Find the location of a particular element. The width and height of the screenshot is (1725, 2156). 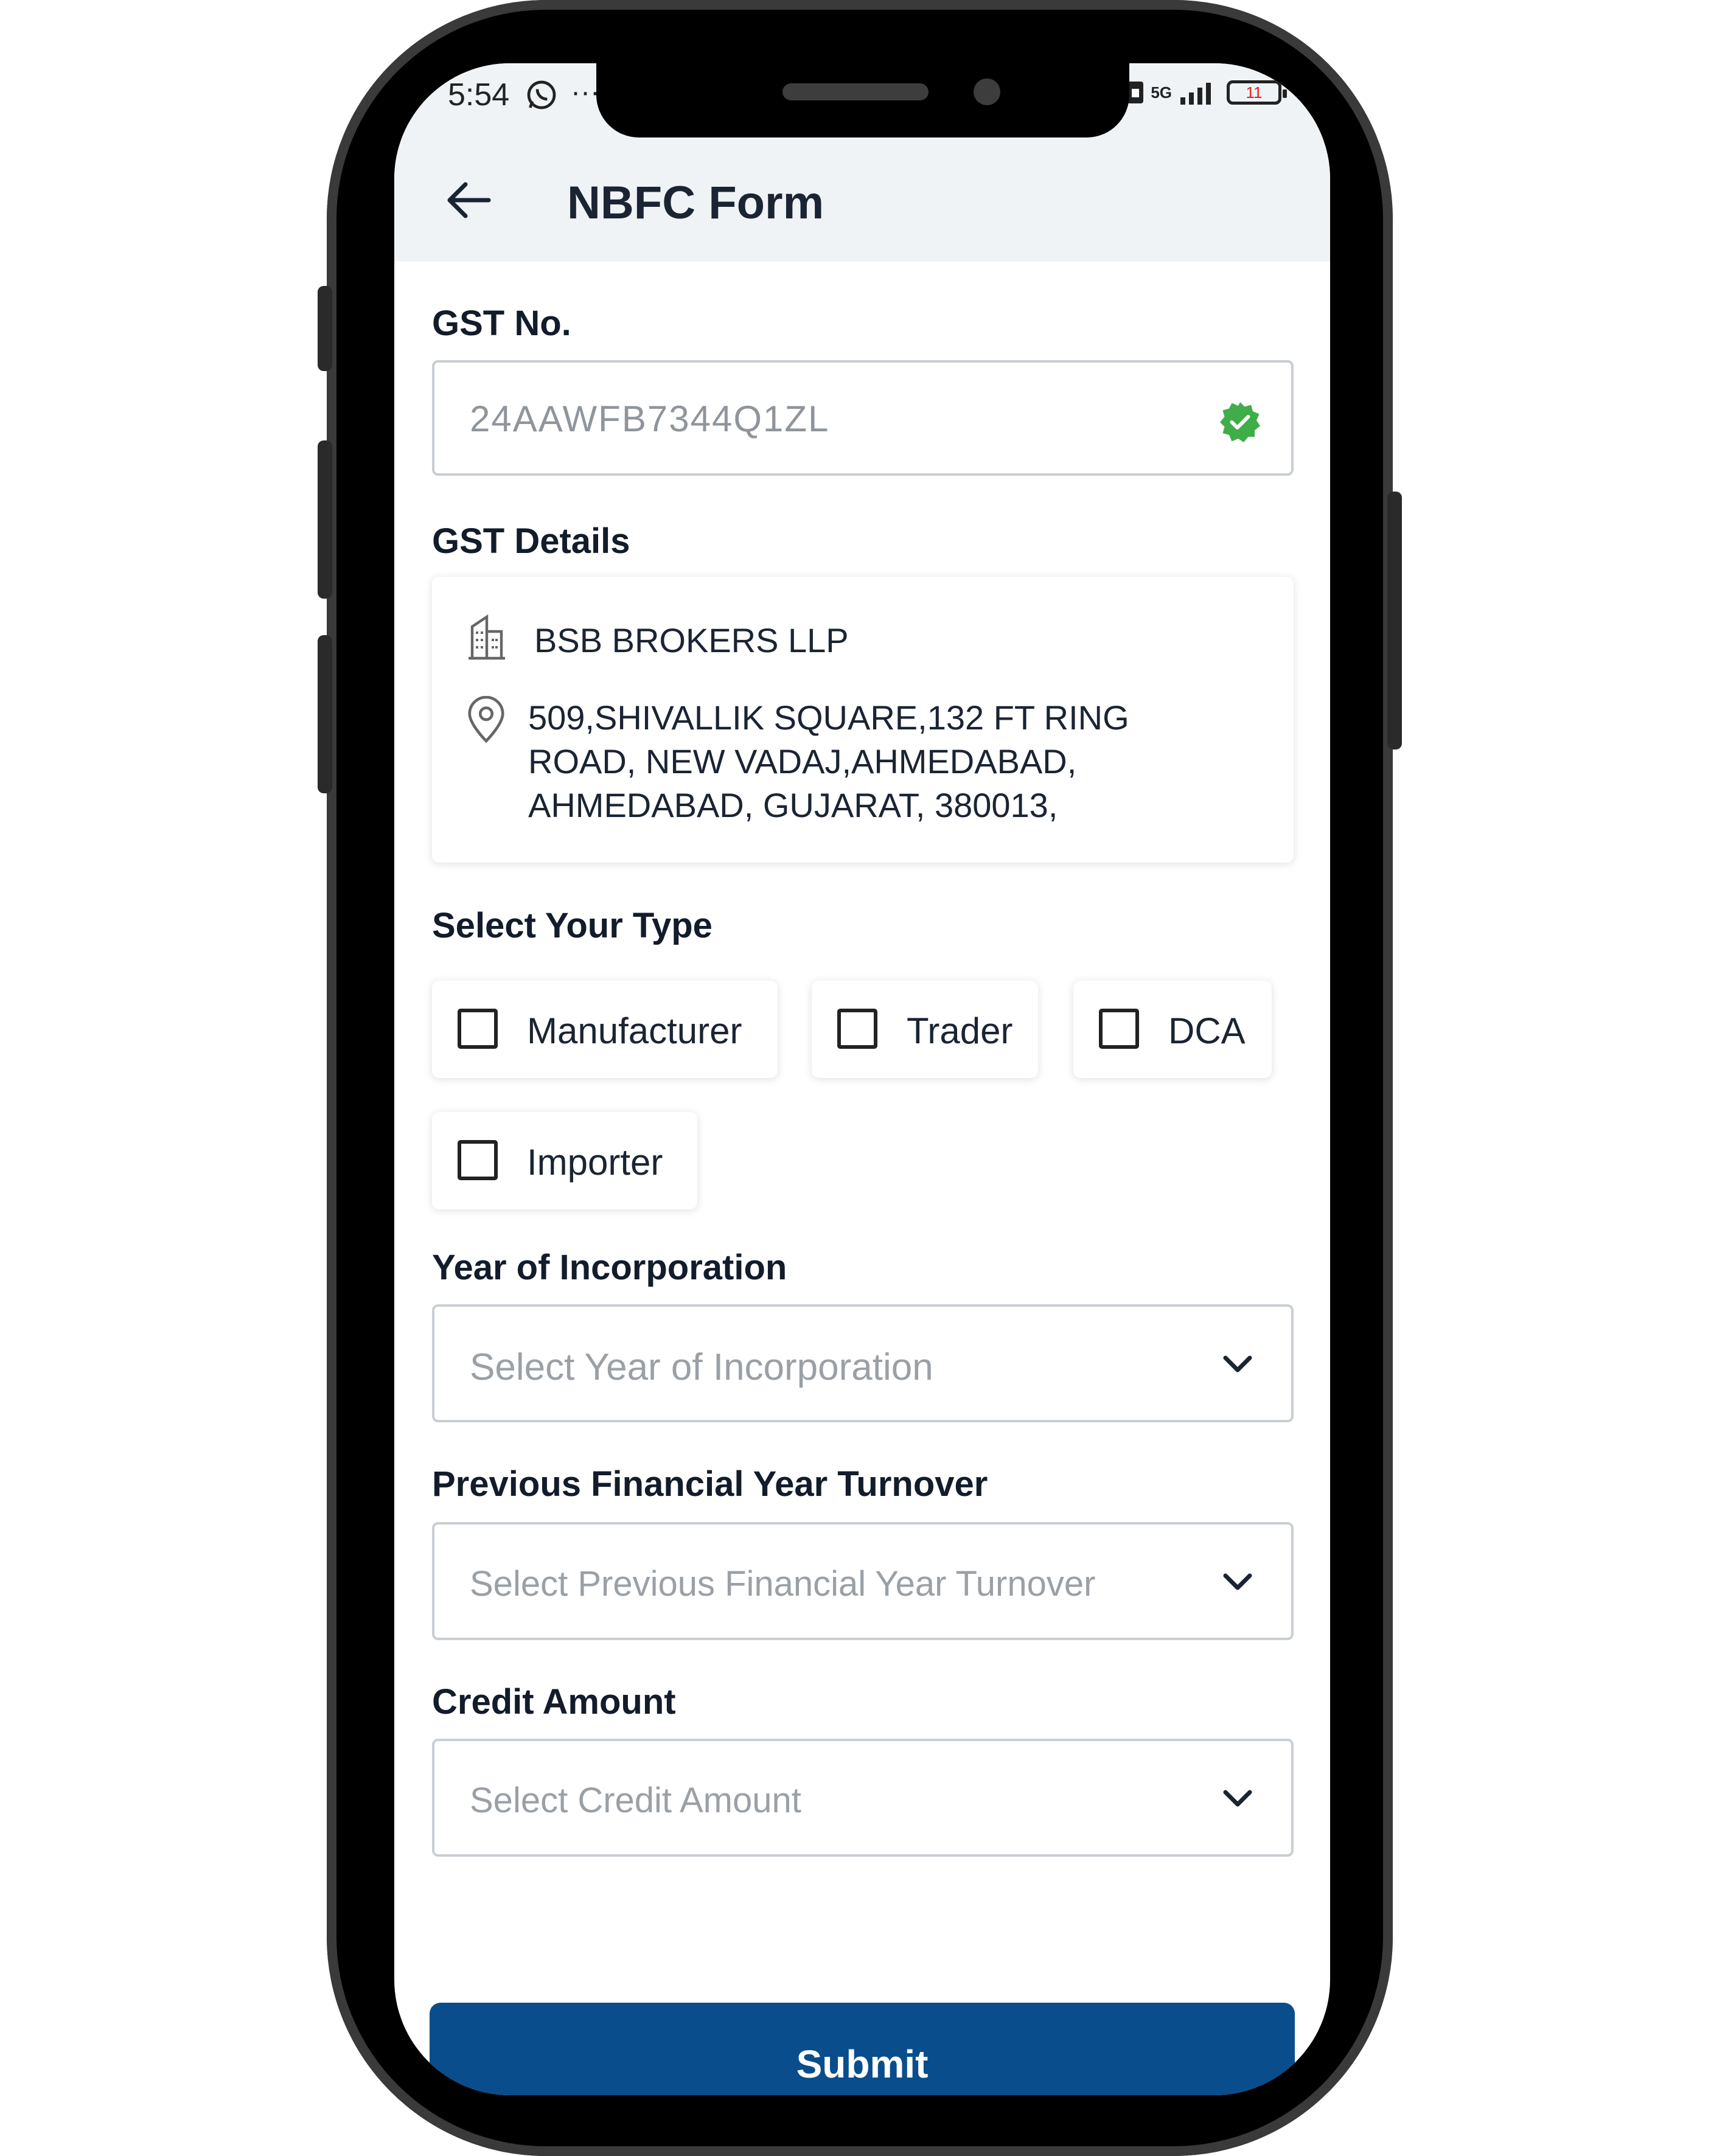

gst-details-label: GST Details is located at coordinates (531, 541).